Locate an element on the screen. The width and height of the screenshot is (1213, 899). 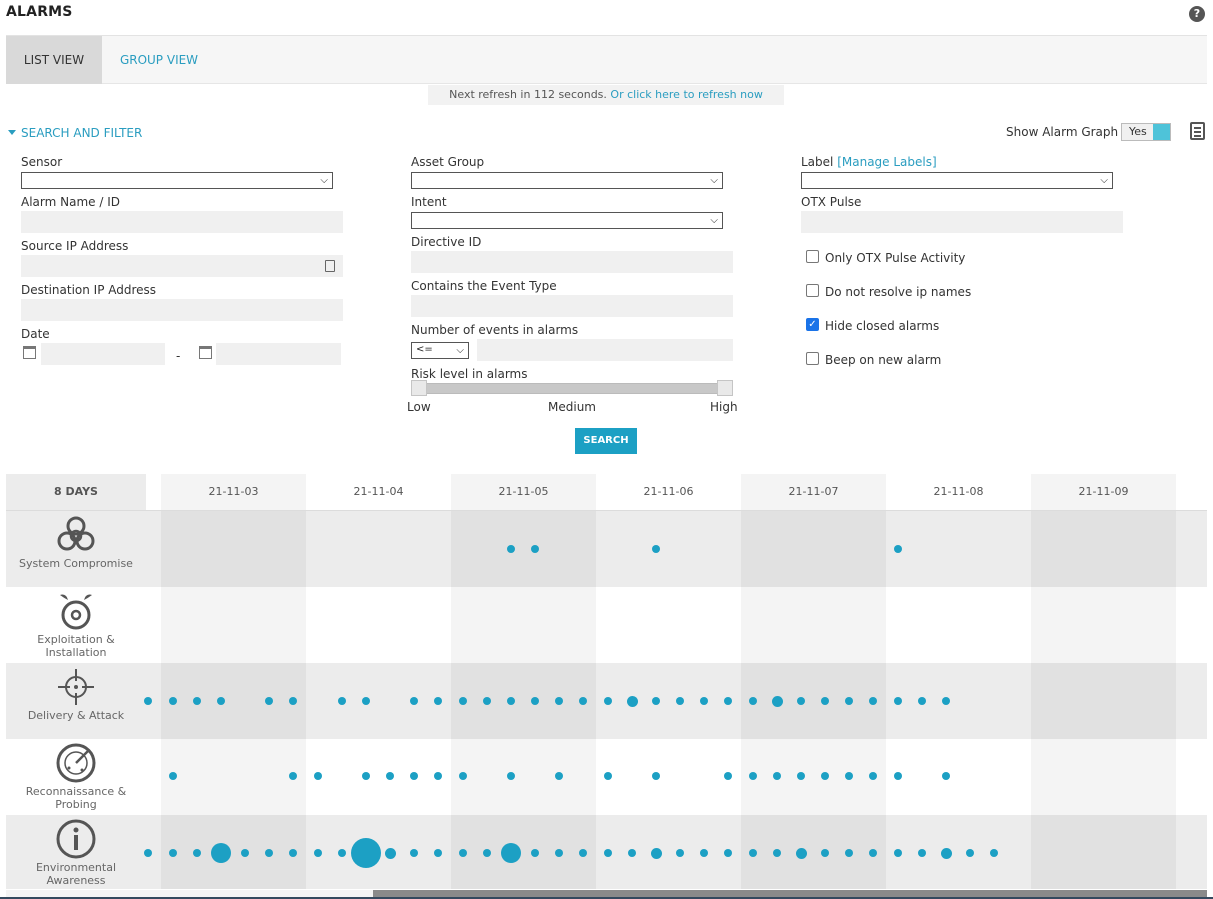
show-alarm-graph-toggle: Yes is located at coordinates (1146, 132).